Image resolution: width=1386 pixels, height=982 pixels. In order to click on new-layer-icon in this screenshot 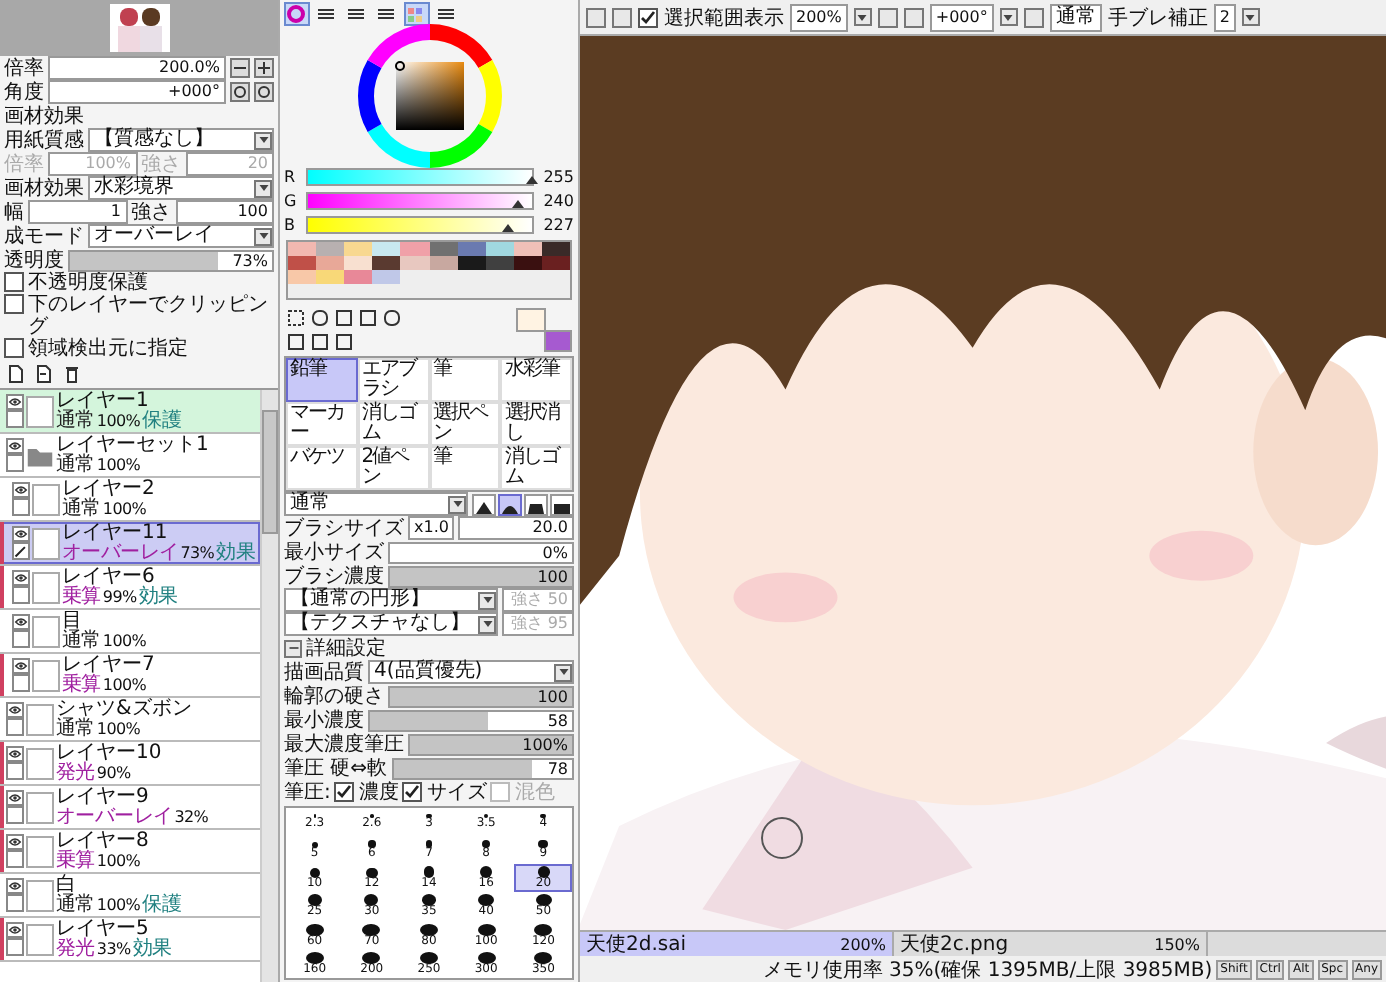, I will do `click(16, 374)`.